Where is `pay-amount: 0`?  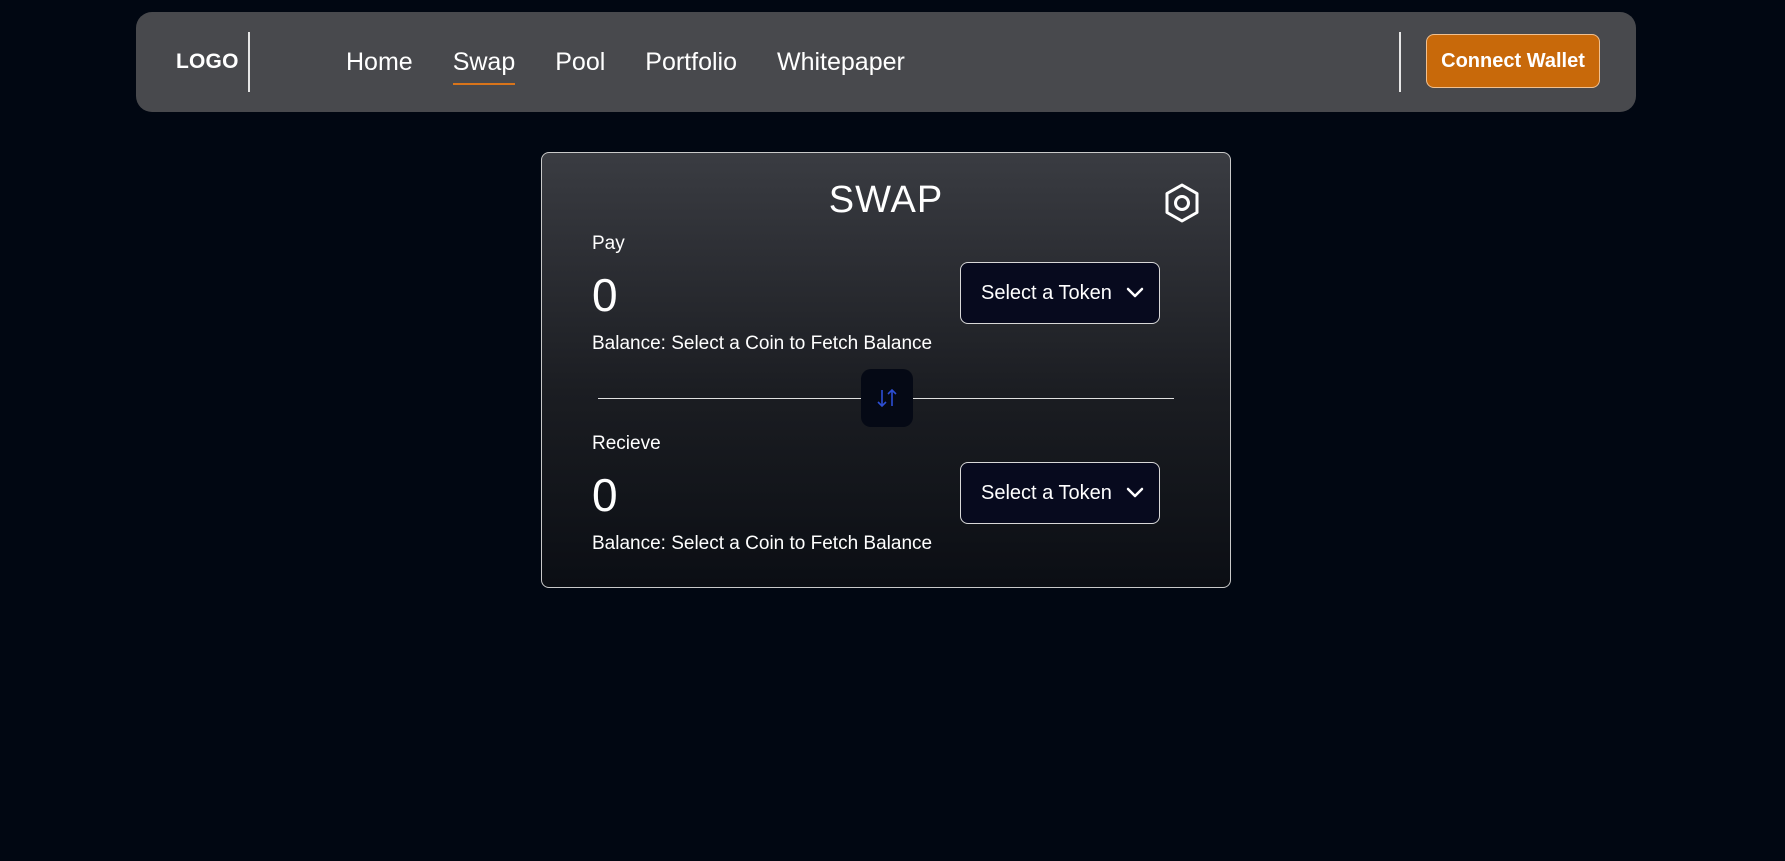
pay-amount: 0 is located at coordinates (605, 295).